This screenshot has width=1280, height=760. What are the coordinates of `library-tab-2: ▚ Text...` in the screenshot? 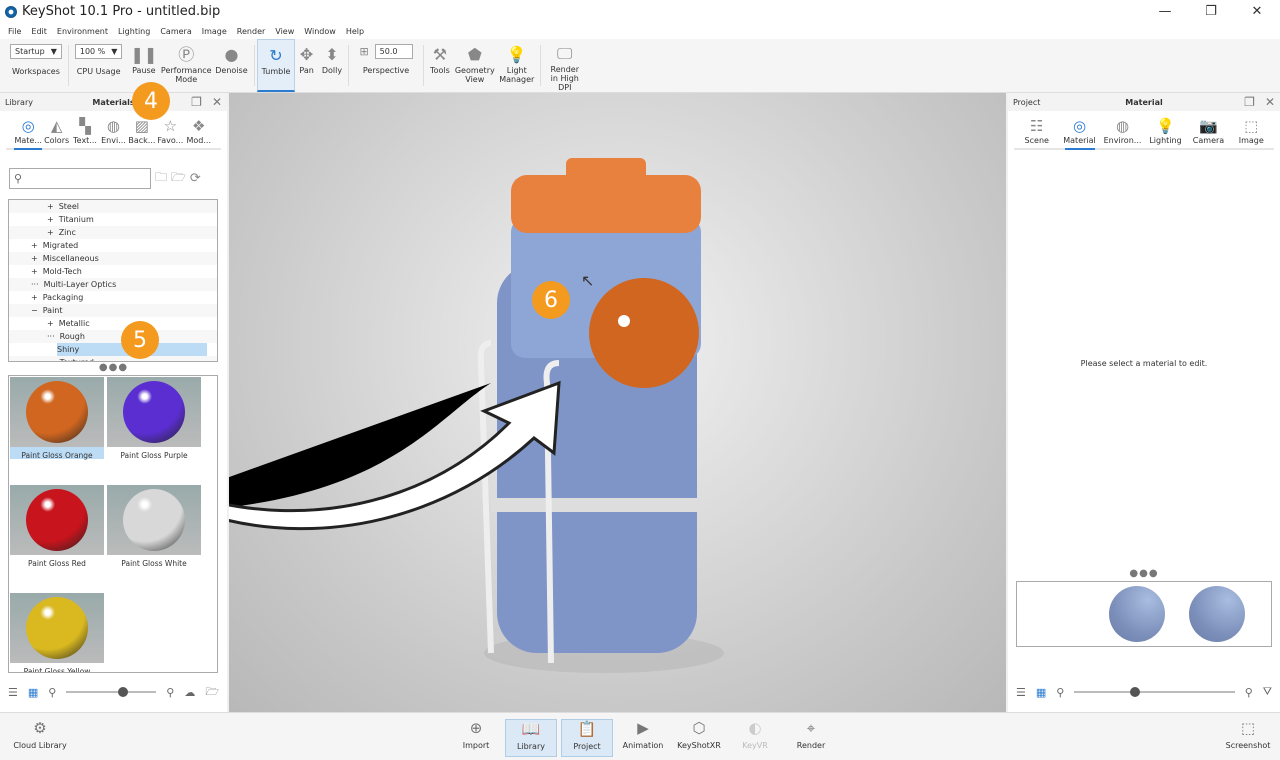 It's located at (85, 132).